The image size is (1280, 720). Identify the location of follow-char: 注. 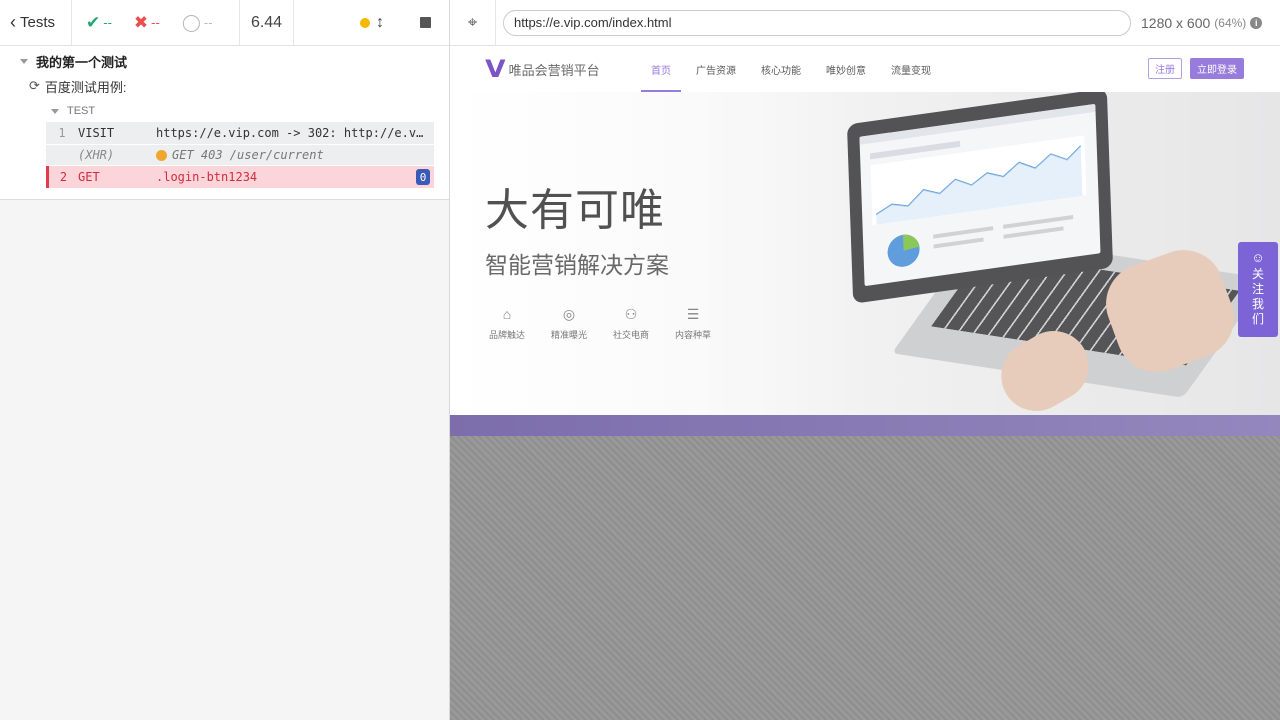
(1257, 289).